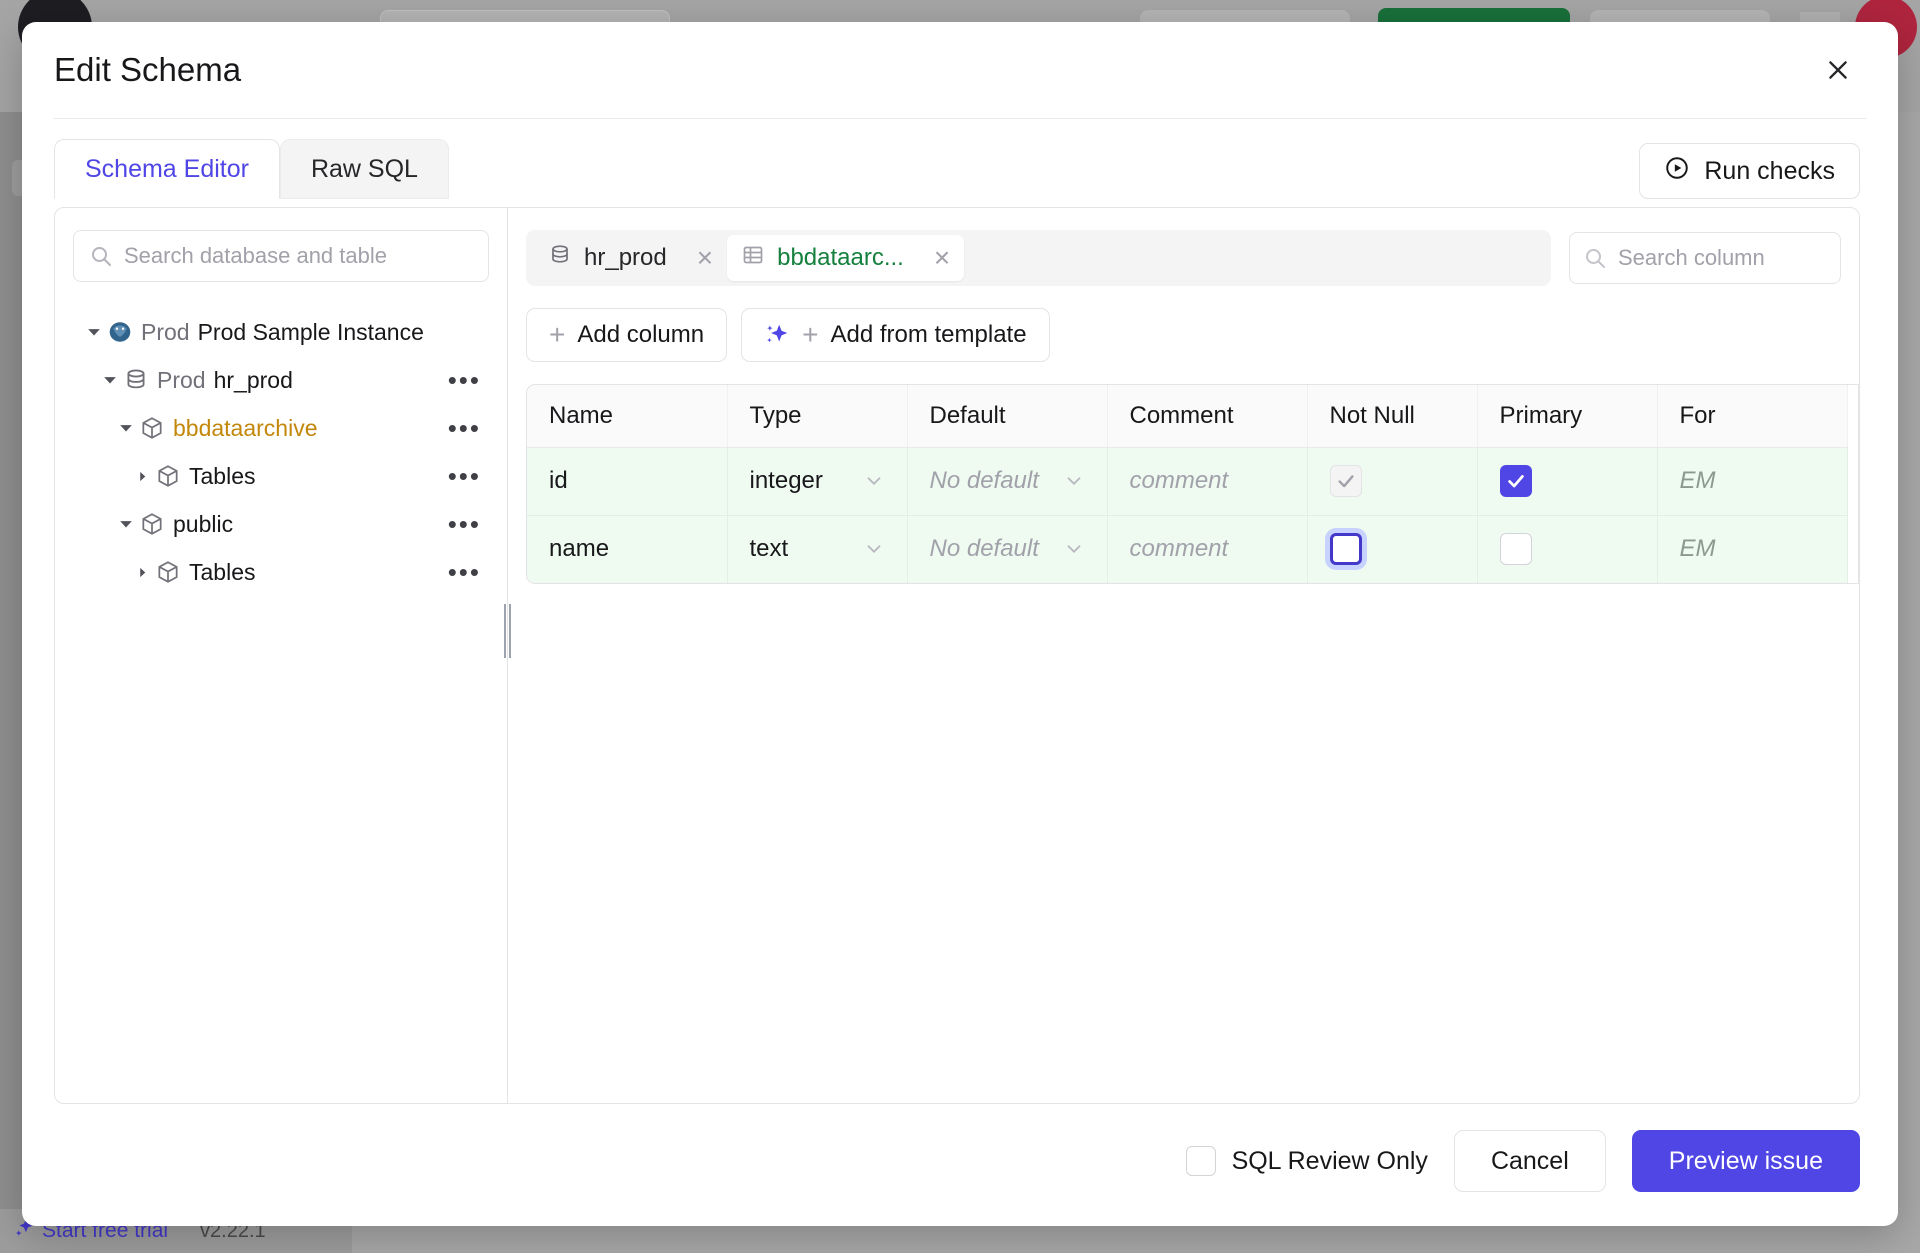 The width and height of the screenshot is (1920, 1253). I want to click on foreign-key-value: EM, so click(1697, 549).